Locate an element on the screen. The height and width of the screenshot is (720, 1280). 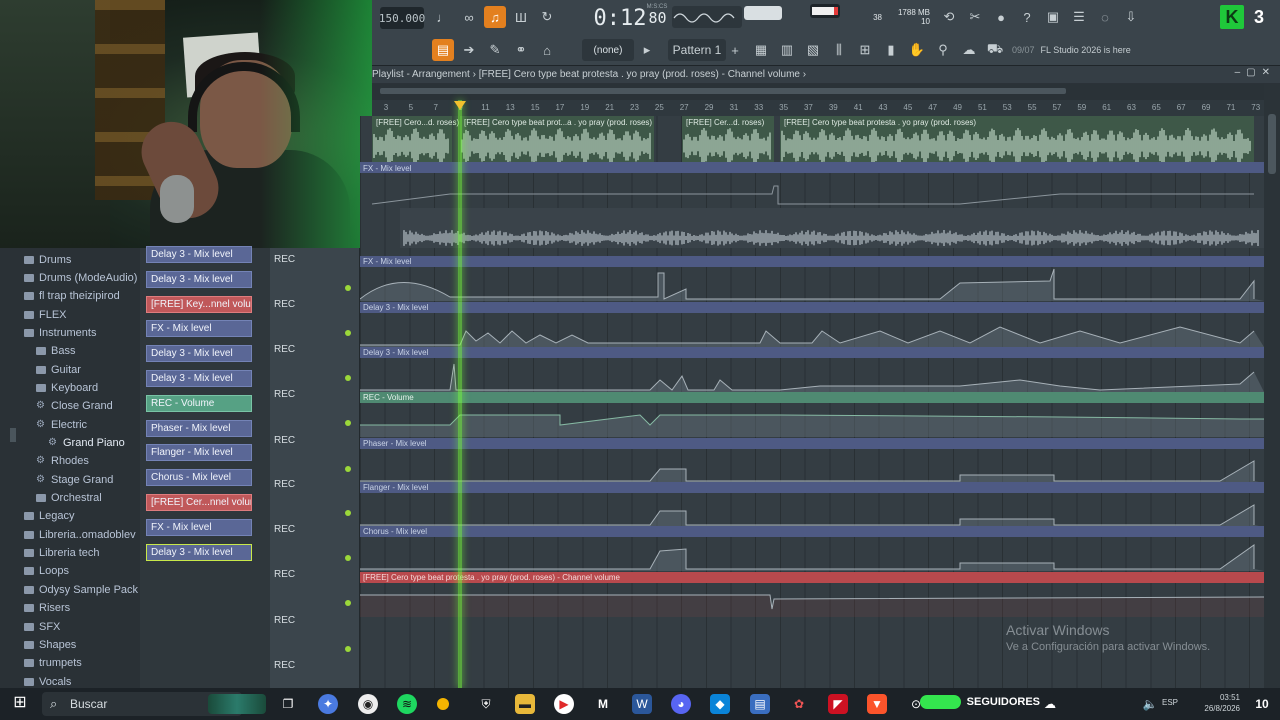
language-indicator: ESP is located at coordinates (1170, 702).